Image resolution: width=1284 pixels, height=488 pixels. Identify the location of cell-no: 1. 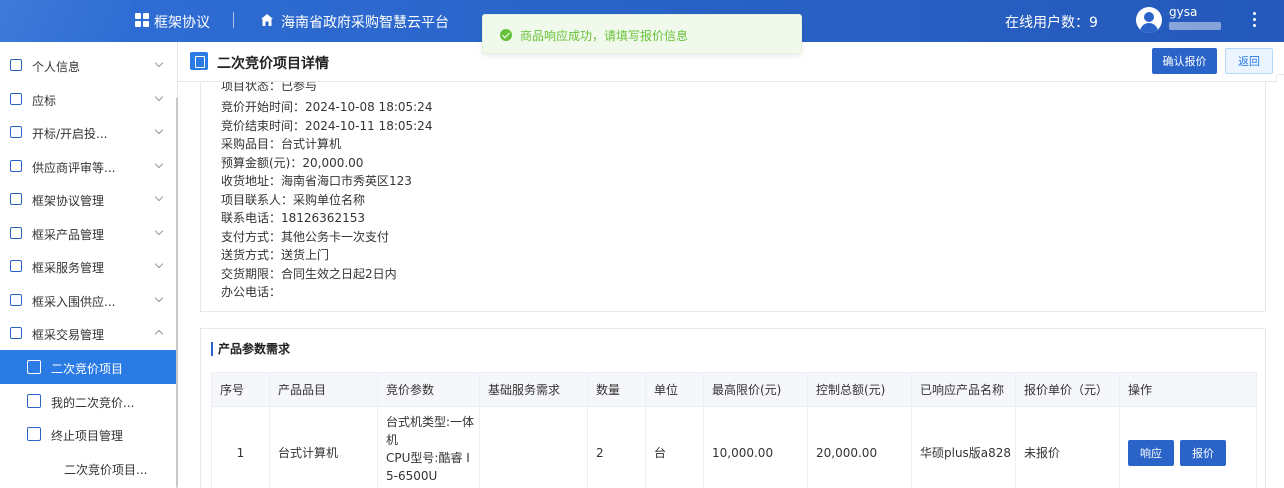
(240, 447).